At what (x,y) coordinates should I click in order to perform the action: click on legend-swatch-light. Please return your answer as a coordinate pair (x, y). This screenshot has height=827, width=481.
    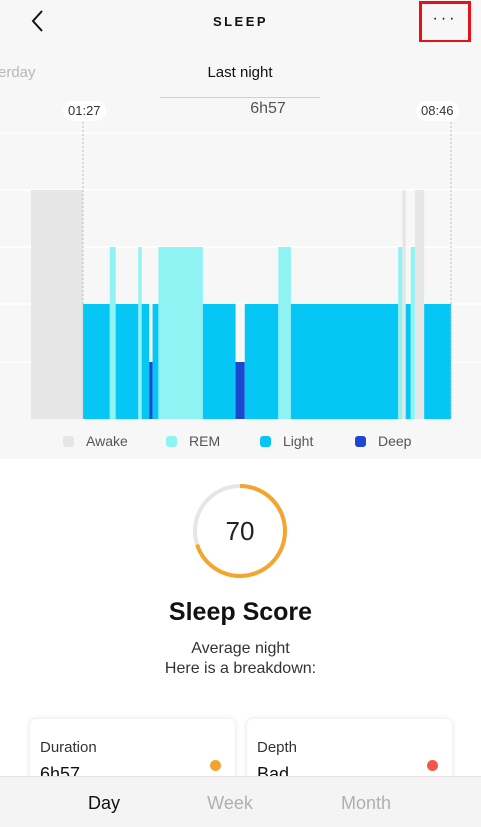
    Looking at the image, I should click on (265, 441).